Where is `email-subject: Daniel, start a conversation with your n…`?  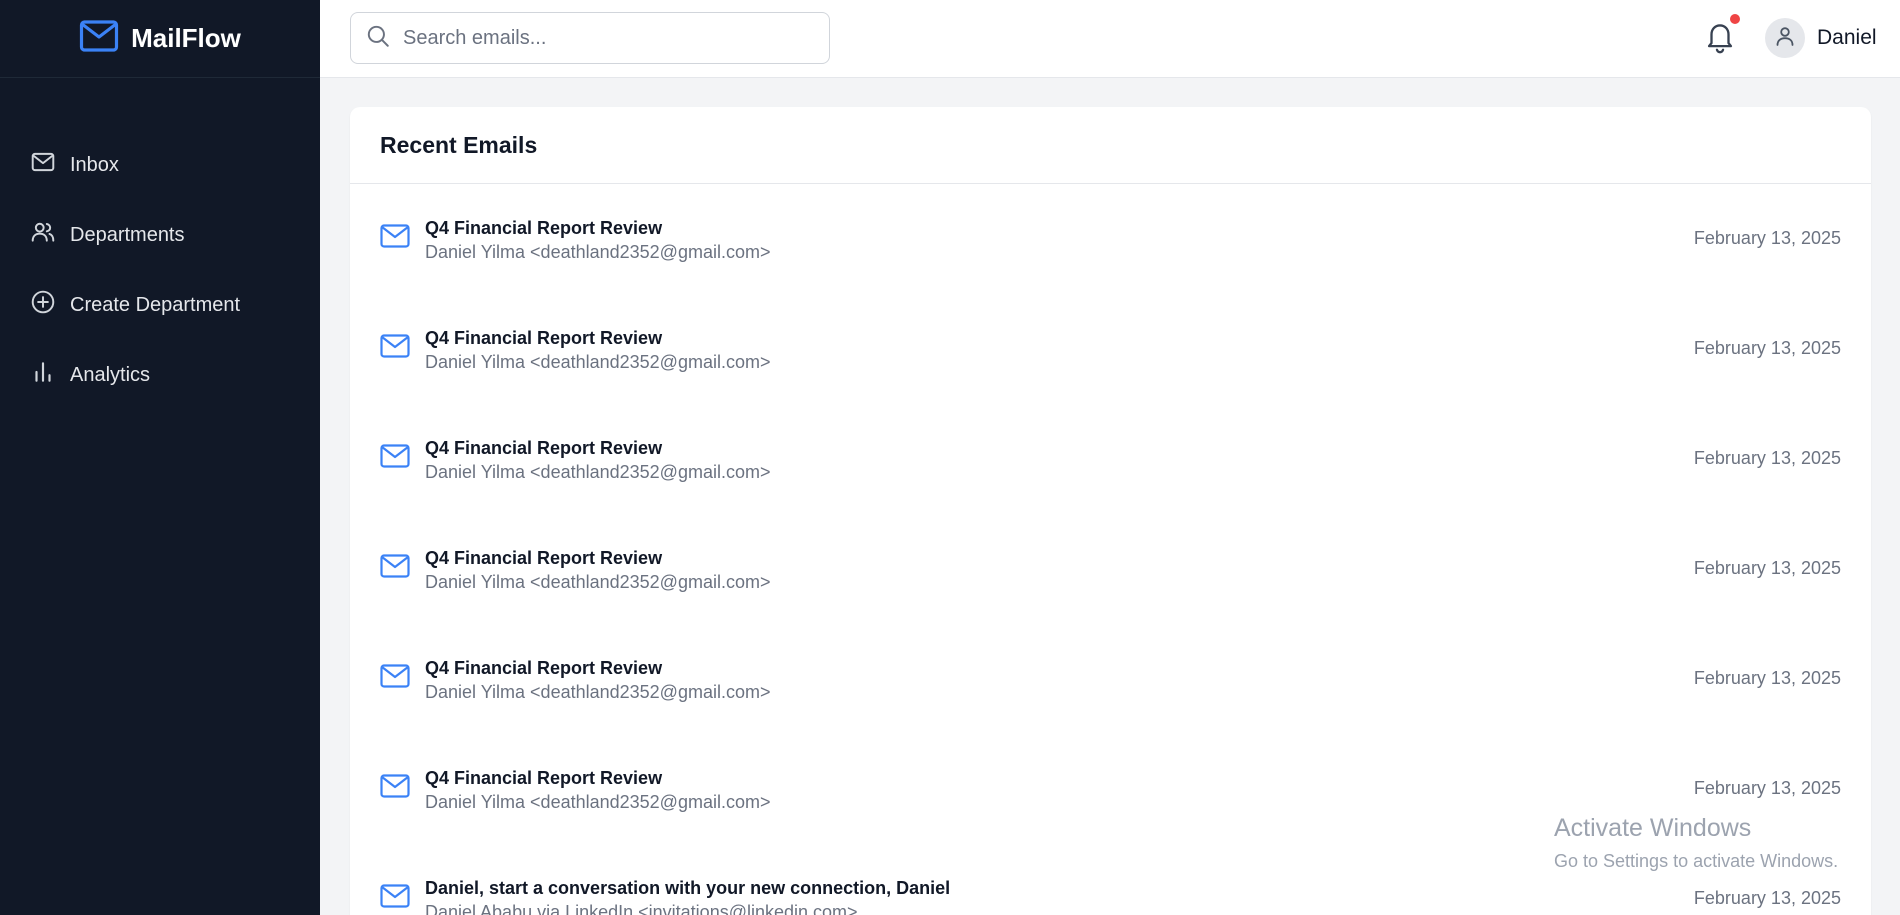 email-subject: Daniel, start a conversation with your n… is located at coordinates (688, 888).